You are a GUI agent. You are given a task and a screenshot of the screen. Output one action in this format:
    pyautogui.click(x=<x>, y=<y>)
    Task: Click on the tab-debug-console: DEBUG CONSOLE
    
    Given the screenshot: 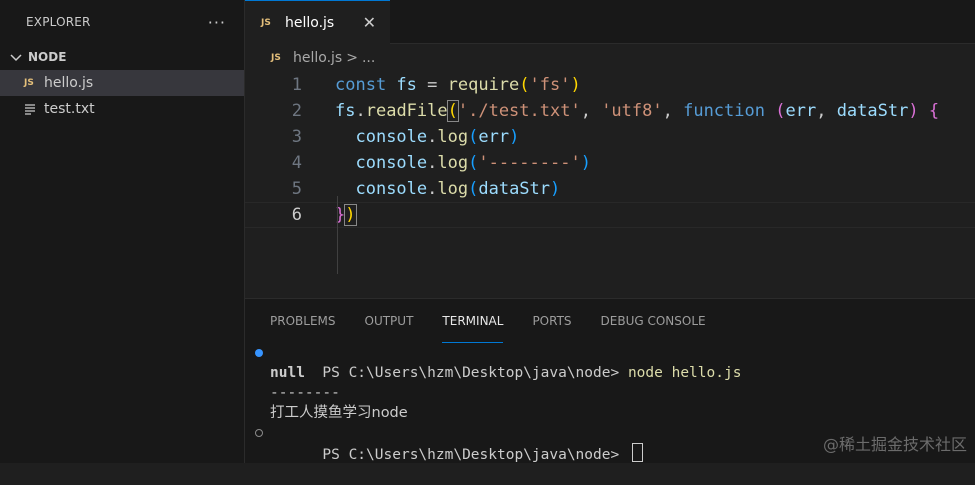 What is the action you would take?
    pyautogui.click(x=653, y=321)
    